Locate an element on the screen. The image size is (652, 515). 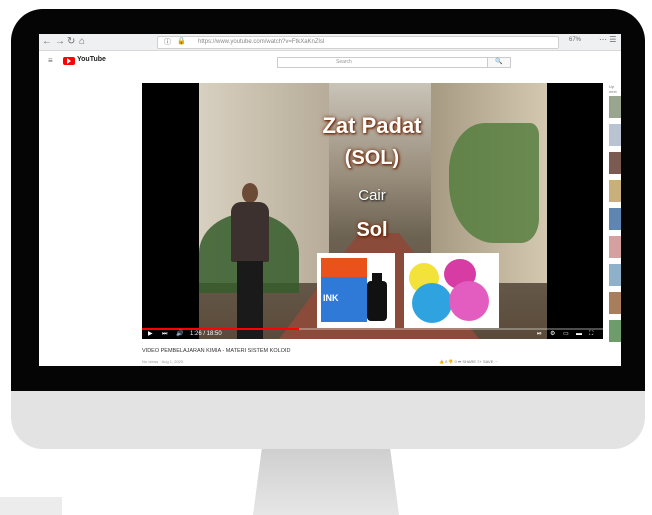
cyan-paint-can is located at coordinates (432, 303).